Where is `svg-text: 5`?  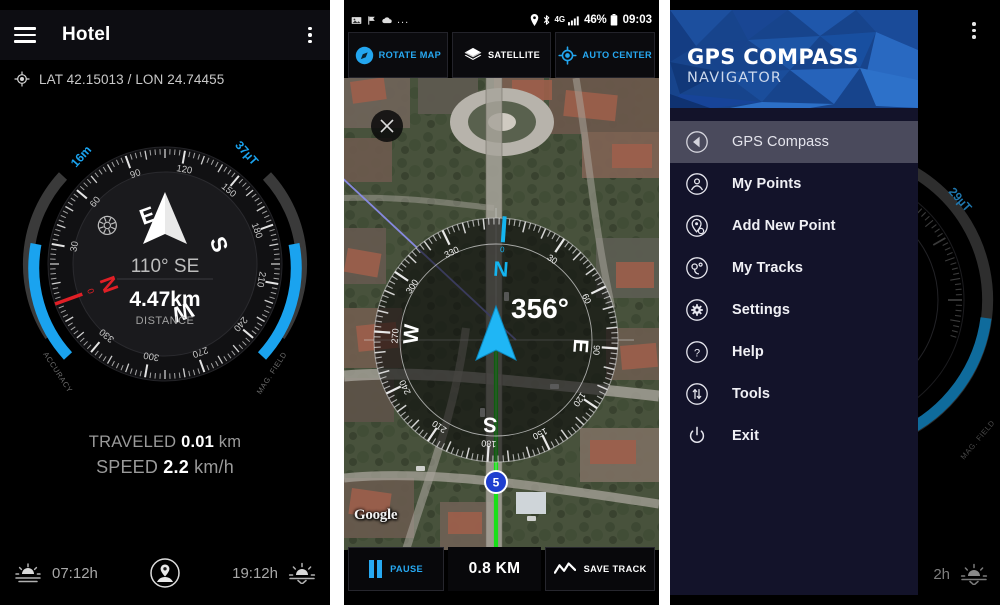 svg-text: 5 is located at coordinates (496, 483).